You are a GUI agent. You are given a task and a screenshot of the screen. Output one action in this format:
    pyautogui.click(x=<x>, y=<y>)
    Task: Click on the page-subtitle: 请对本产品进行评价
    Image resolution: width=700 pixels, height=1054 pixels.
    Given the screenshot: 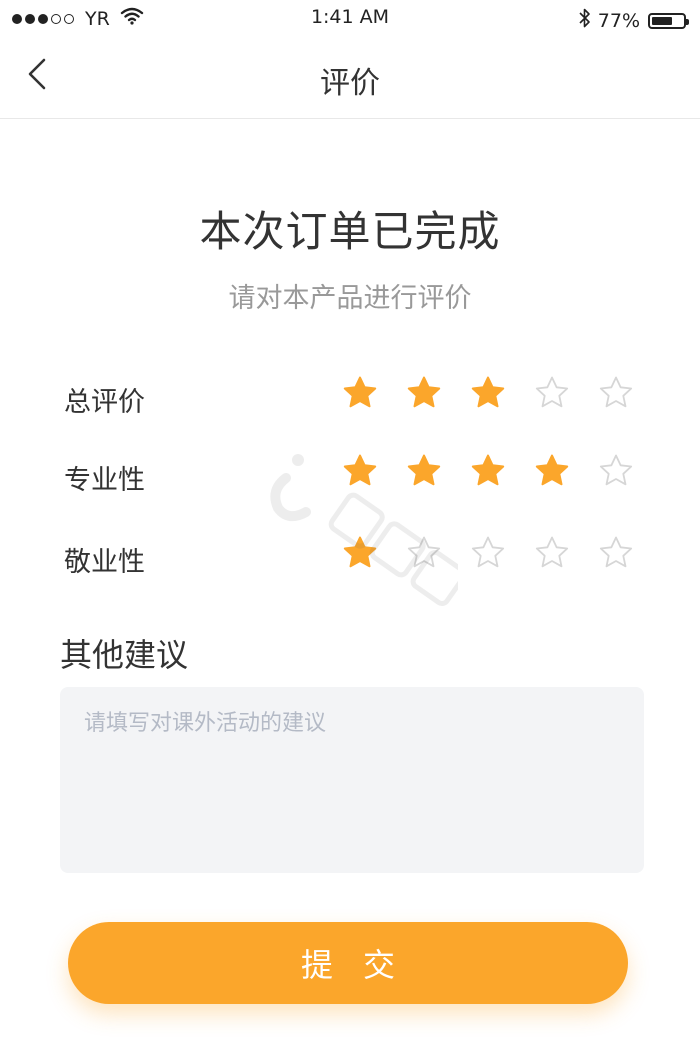 What is the action you would take?
    pyautogui.click(x=350, y=298)
    